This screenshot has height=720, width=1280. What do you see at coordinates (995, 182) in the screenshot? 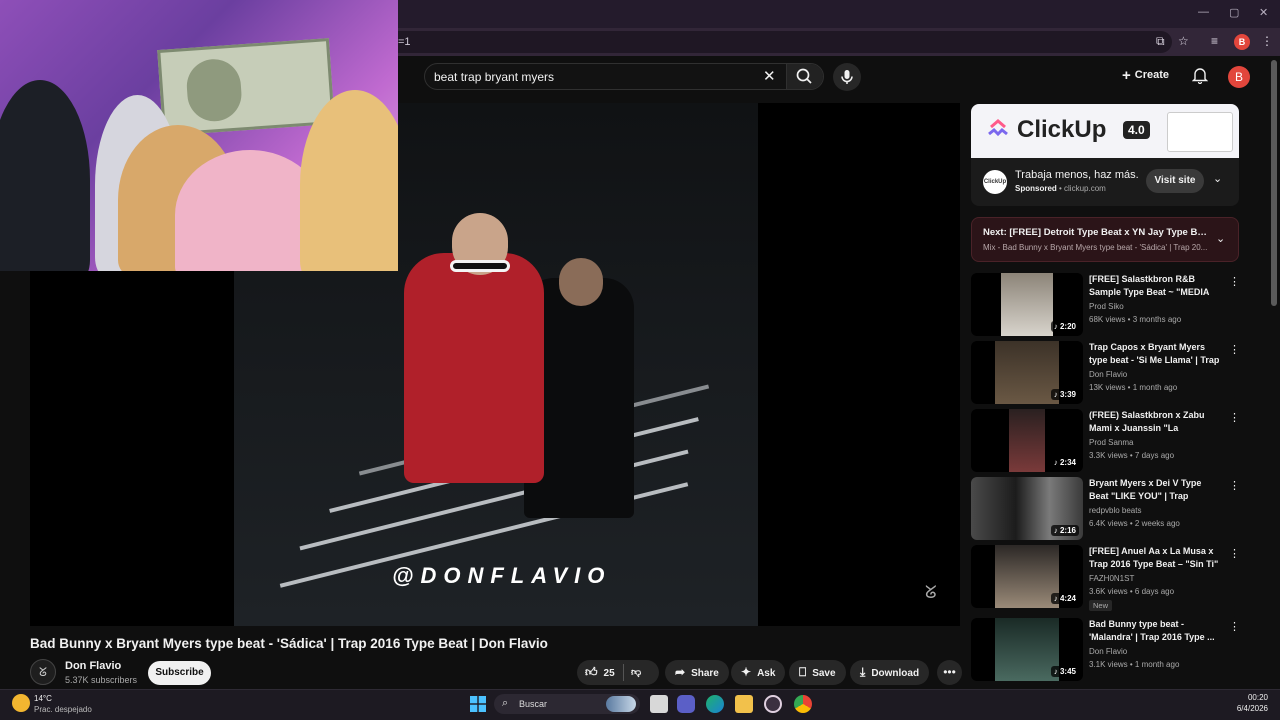
I see `ad-advertiser-icon: ClickUp` at bounding box center [995, 182].